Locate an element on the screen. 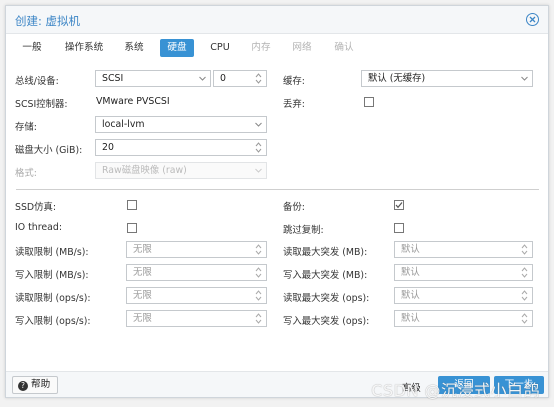 Image resolution: width=554 pixels, height=407 pixels. bus-device-label: 总线/设备: is located at coordinates (37, 81).